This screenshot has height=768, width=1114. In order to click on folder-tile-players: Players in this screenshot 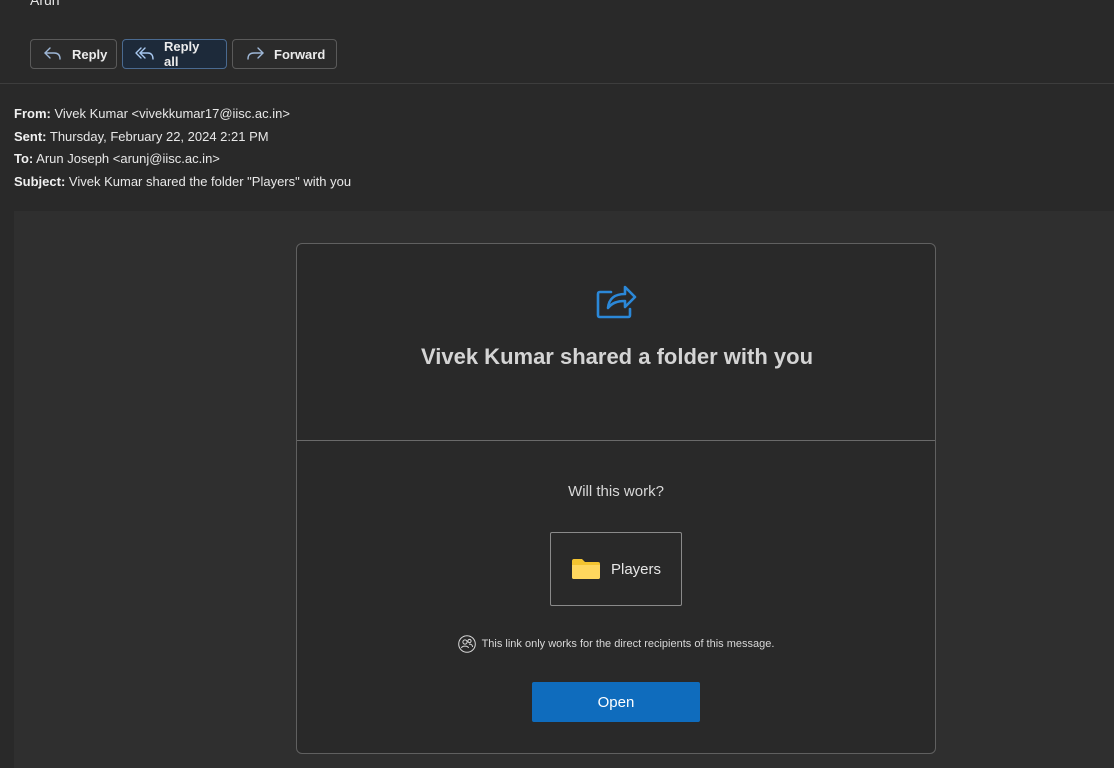, I will do `click(616, 569)`.